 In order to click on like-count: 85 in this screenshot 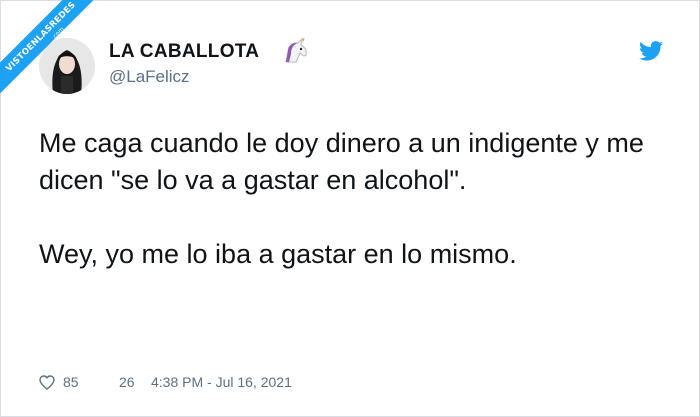, I will do `click(71, 382)`.